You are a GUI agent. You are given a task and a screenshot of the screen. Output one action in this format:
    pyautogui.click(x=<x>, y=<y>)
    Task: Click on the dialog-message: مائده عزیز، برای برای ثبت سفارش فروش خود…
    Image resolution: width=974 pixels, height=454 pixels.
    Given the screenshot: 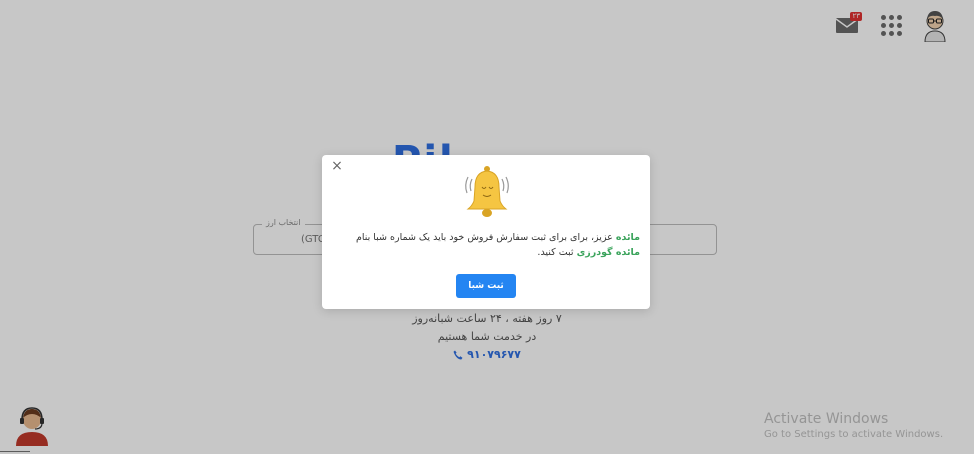 What is the action you would take?
    pyautogui.click(x=486, y=245)
    